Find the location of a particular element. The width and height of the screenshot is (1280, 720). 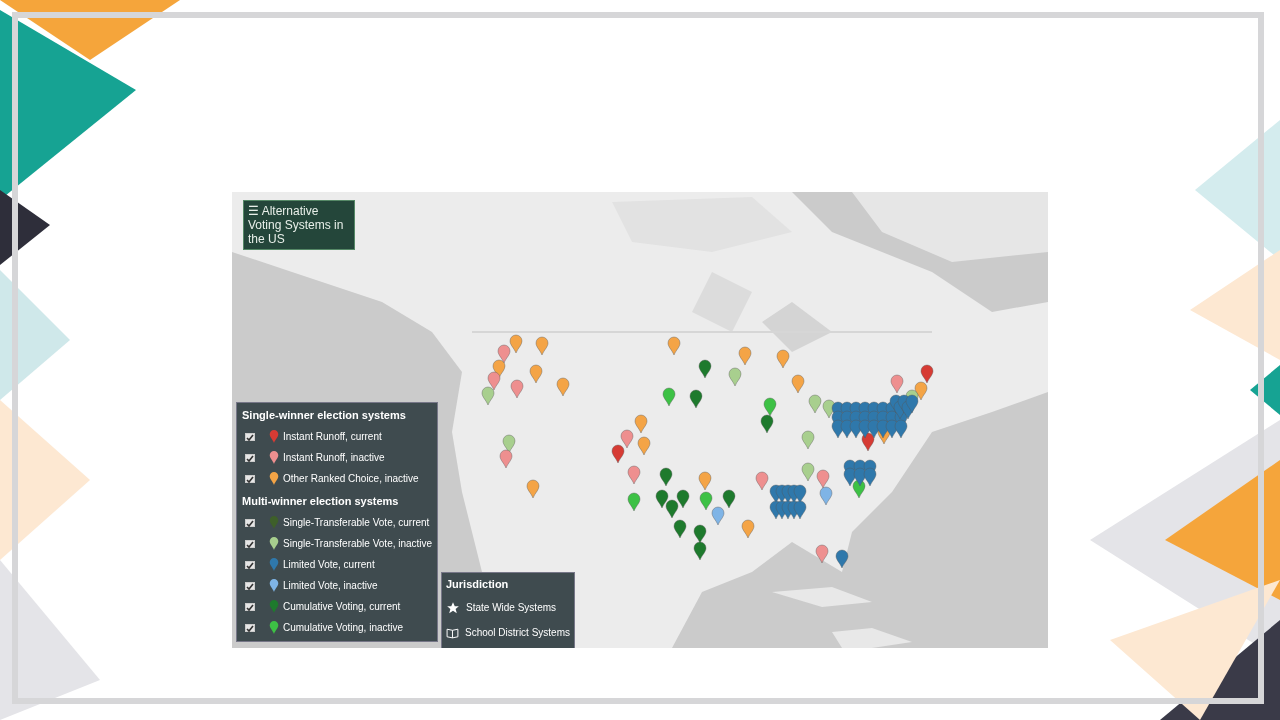

legend-label: Cumulative Voting, current is located at coordinates (342, 606).